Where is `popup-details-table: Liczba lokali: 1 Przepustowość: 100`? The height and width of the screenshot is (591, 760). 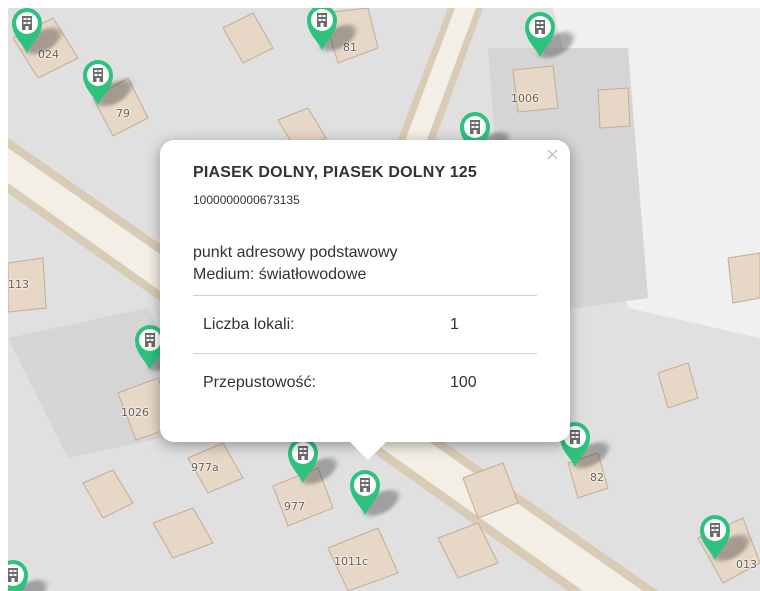
popup-details-table: Liczba lokali: 1 Przepustowość: 100 is located at coordinates (365, 353).